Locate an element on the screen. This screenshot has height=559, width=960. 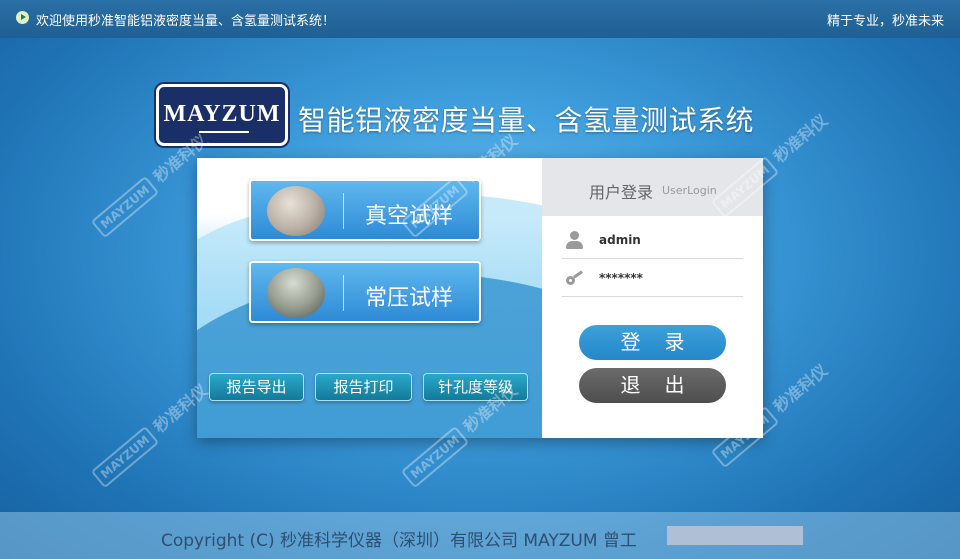
atmospheric-sample-image is located at coordinates (296, 293).